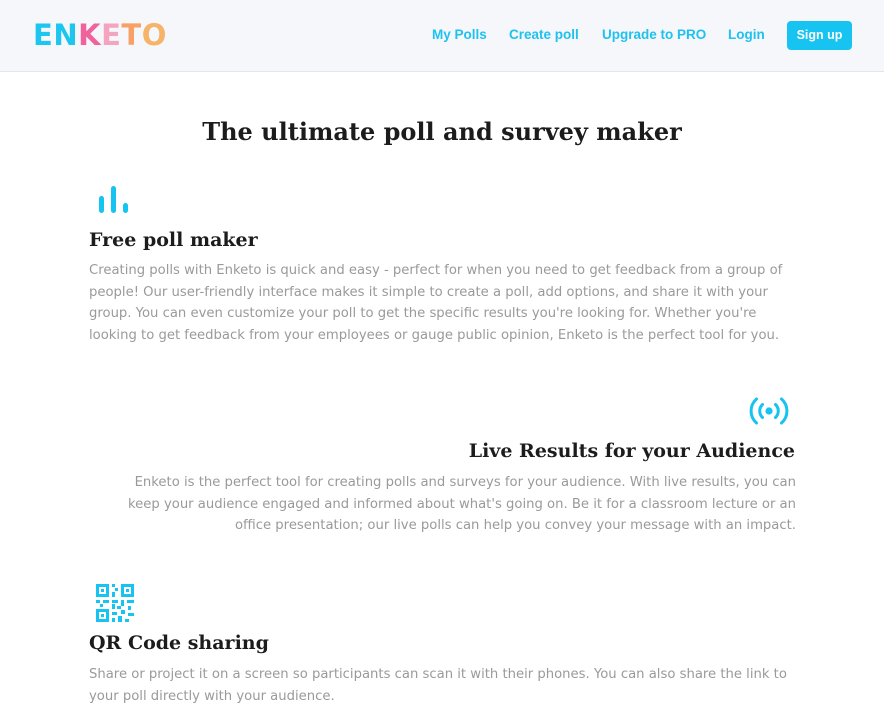 The height and width of the screenshot is (707, 884). What do you see at coordinates (114, 199) in the screenshot?
I see `bar-chart-icon` at bounding box center [114, 199].